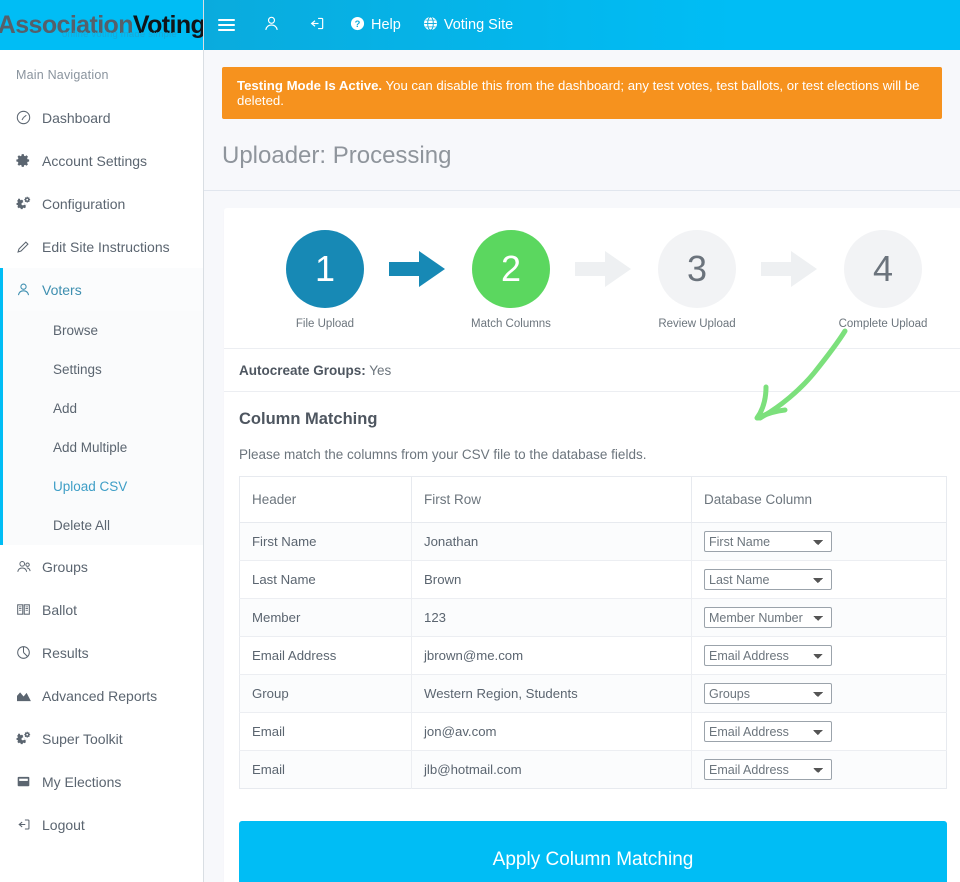 The image size is (960, 882). What do you see at coordinates (103, 525) in the screenshot?
I see `sidebar-subitem-delete-all: Delete All` at bounding box center [103, 525].